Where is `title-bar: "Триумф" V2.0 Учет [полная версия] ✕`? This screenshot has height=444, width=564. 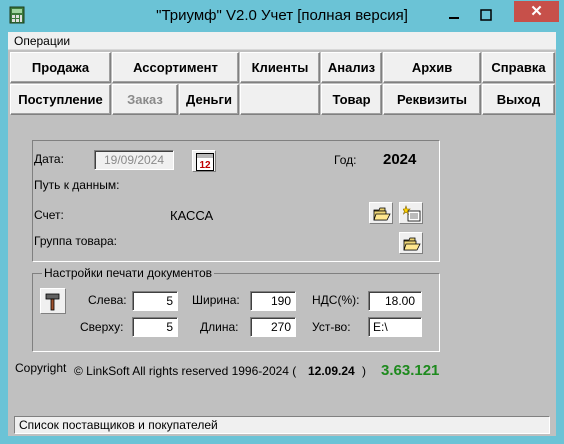 title-bar: "Триумф" V2.0 Учет [полная версия] ✕ is located at coordinates (282, 16).